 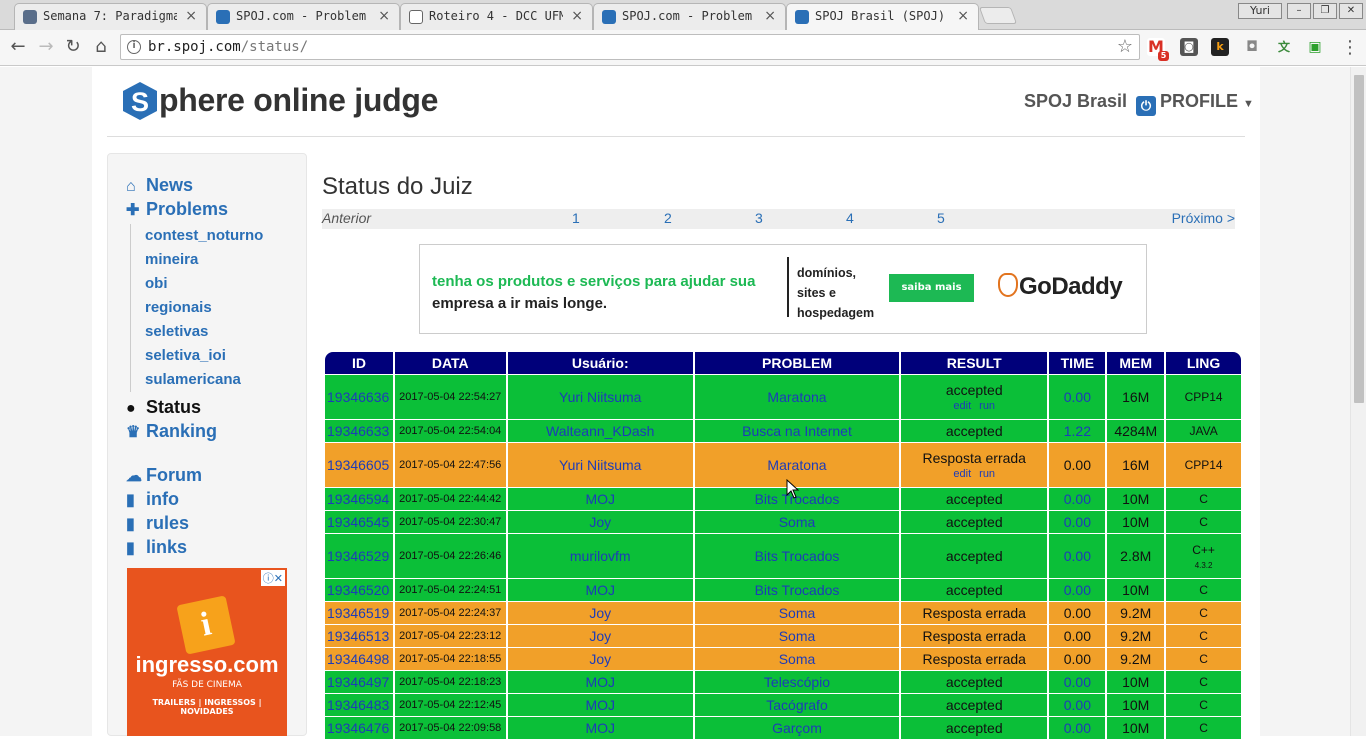 I want to click on cell-id: 19346520, so click(x=359, y=590).